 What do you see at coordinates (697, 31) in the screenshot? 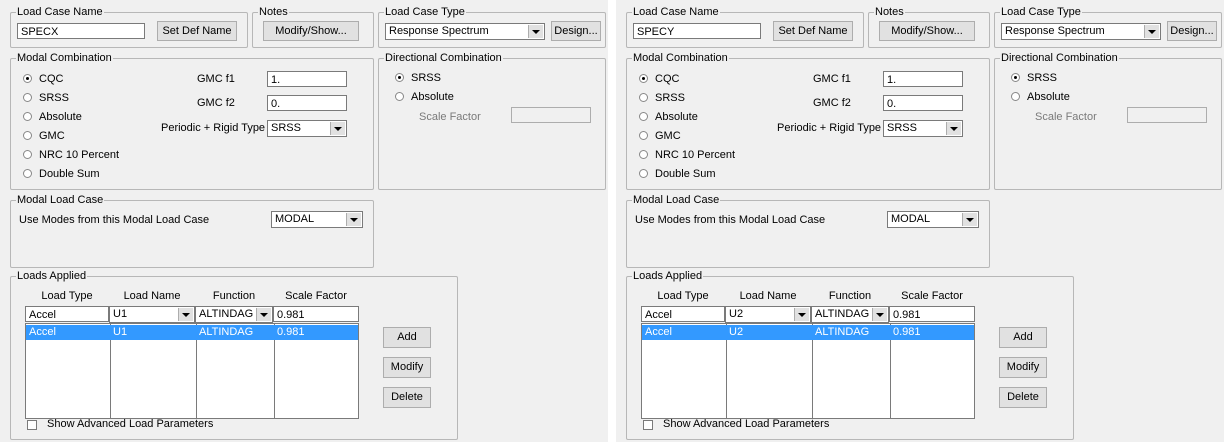
I see `load-case-name-input: SPECY` at bounding box center [697, 31].